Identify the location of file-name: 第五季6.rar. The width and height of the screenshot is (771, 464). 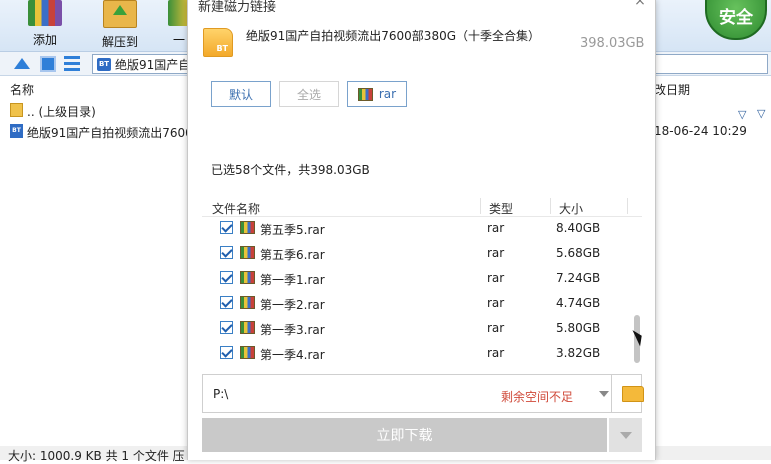
(292, 255).